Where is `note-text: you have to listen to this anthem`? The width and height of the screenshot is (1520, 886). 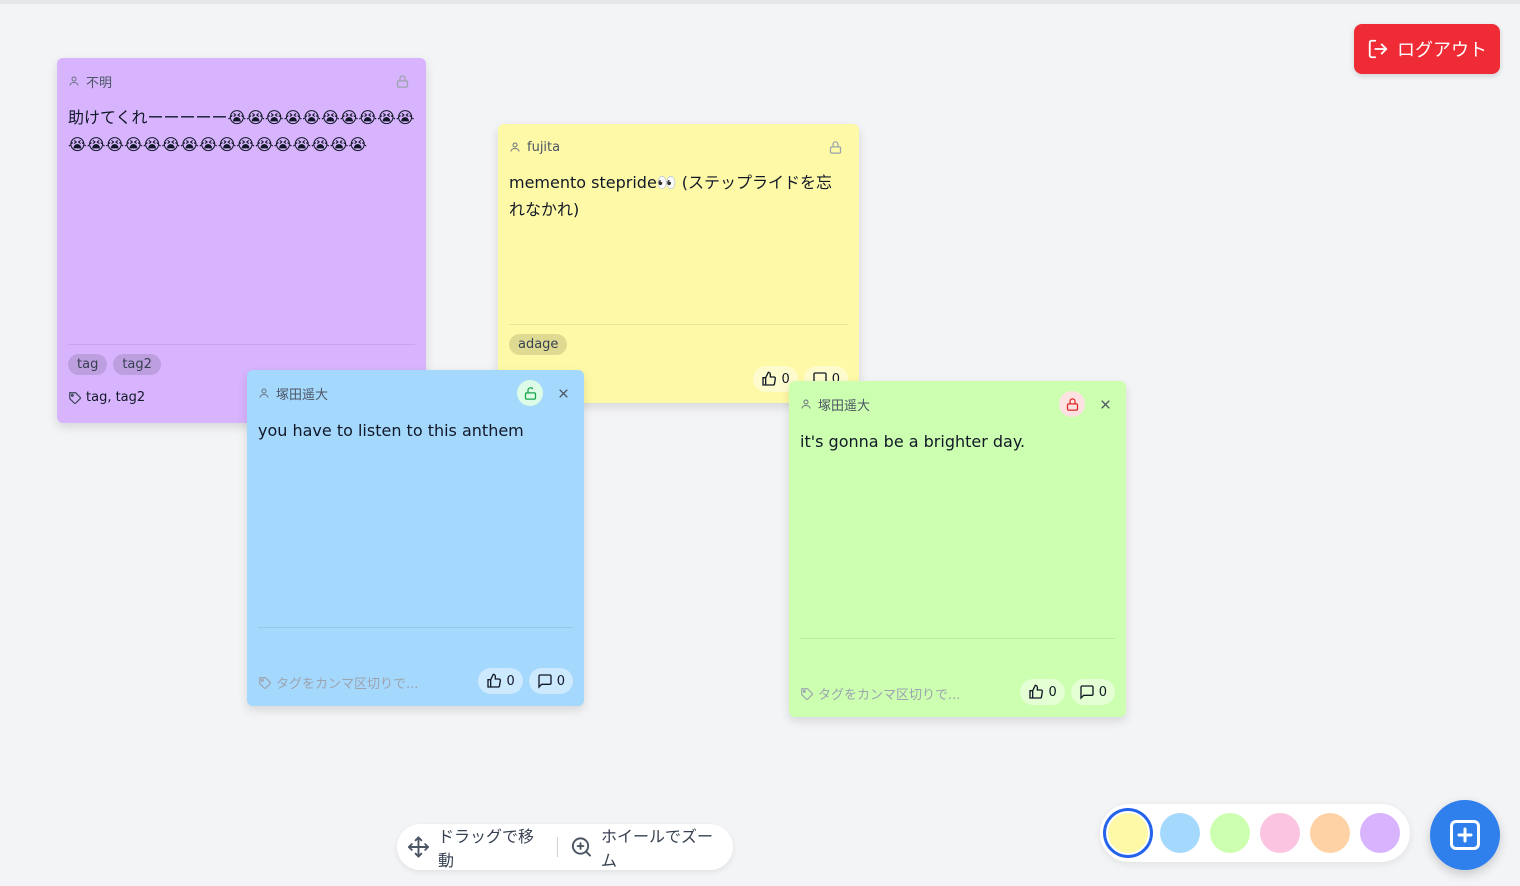 note-text: you have to listen to this anthem is located at coordinates (415, 430).